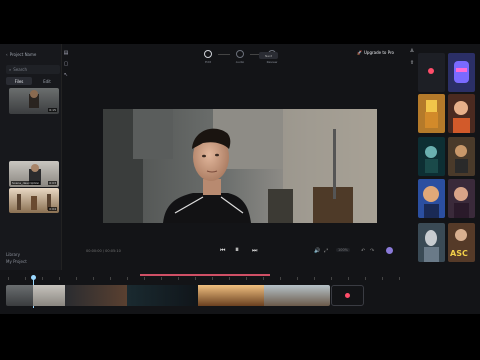  I want to click on upload-icon: ⇪, so click(412, 63).